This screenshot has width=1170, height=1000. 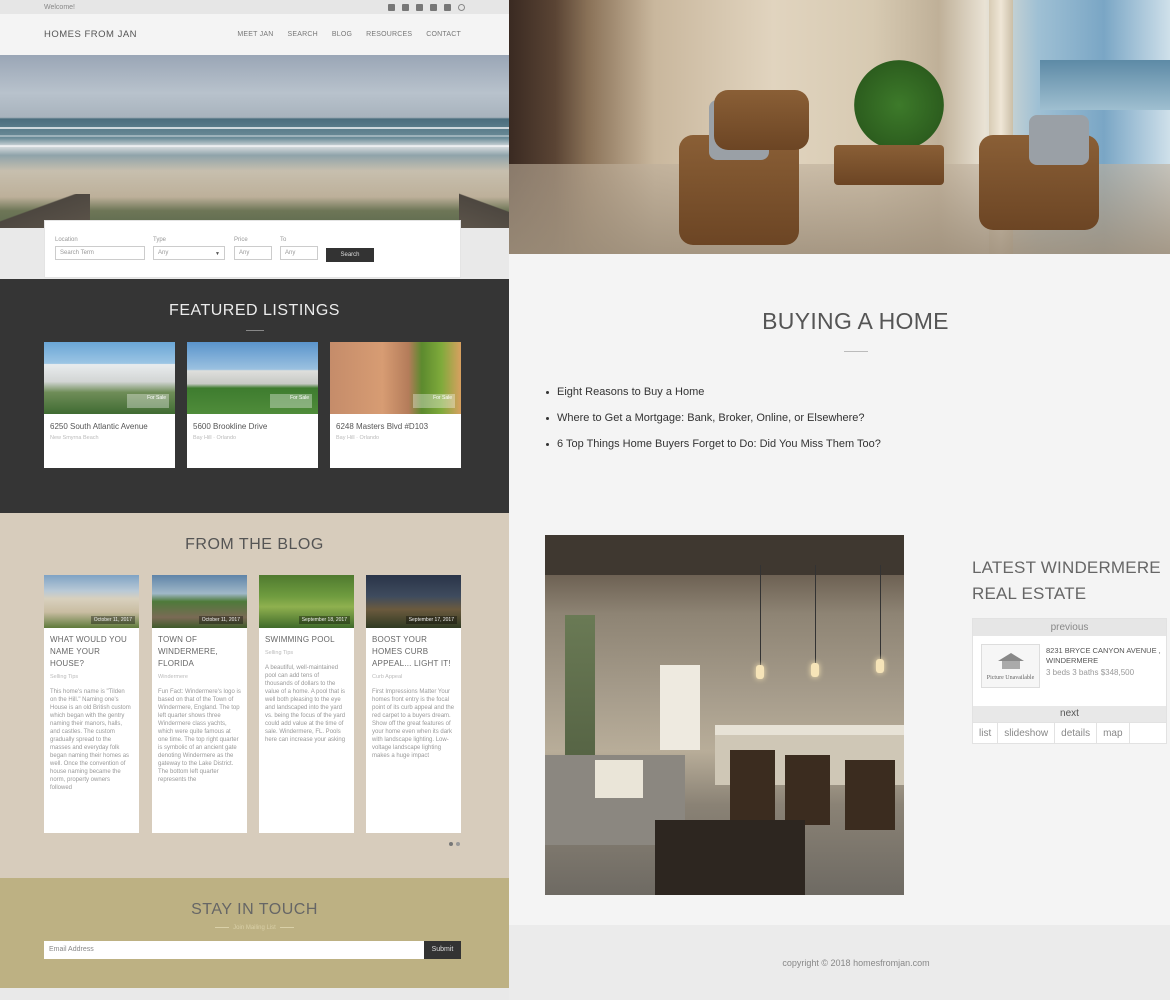 What do you see at coordinates (419, 7) in the screenshot?
I see `linkedin-icon` at bounding box center [419, 7].